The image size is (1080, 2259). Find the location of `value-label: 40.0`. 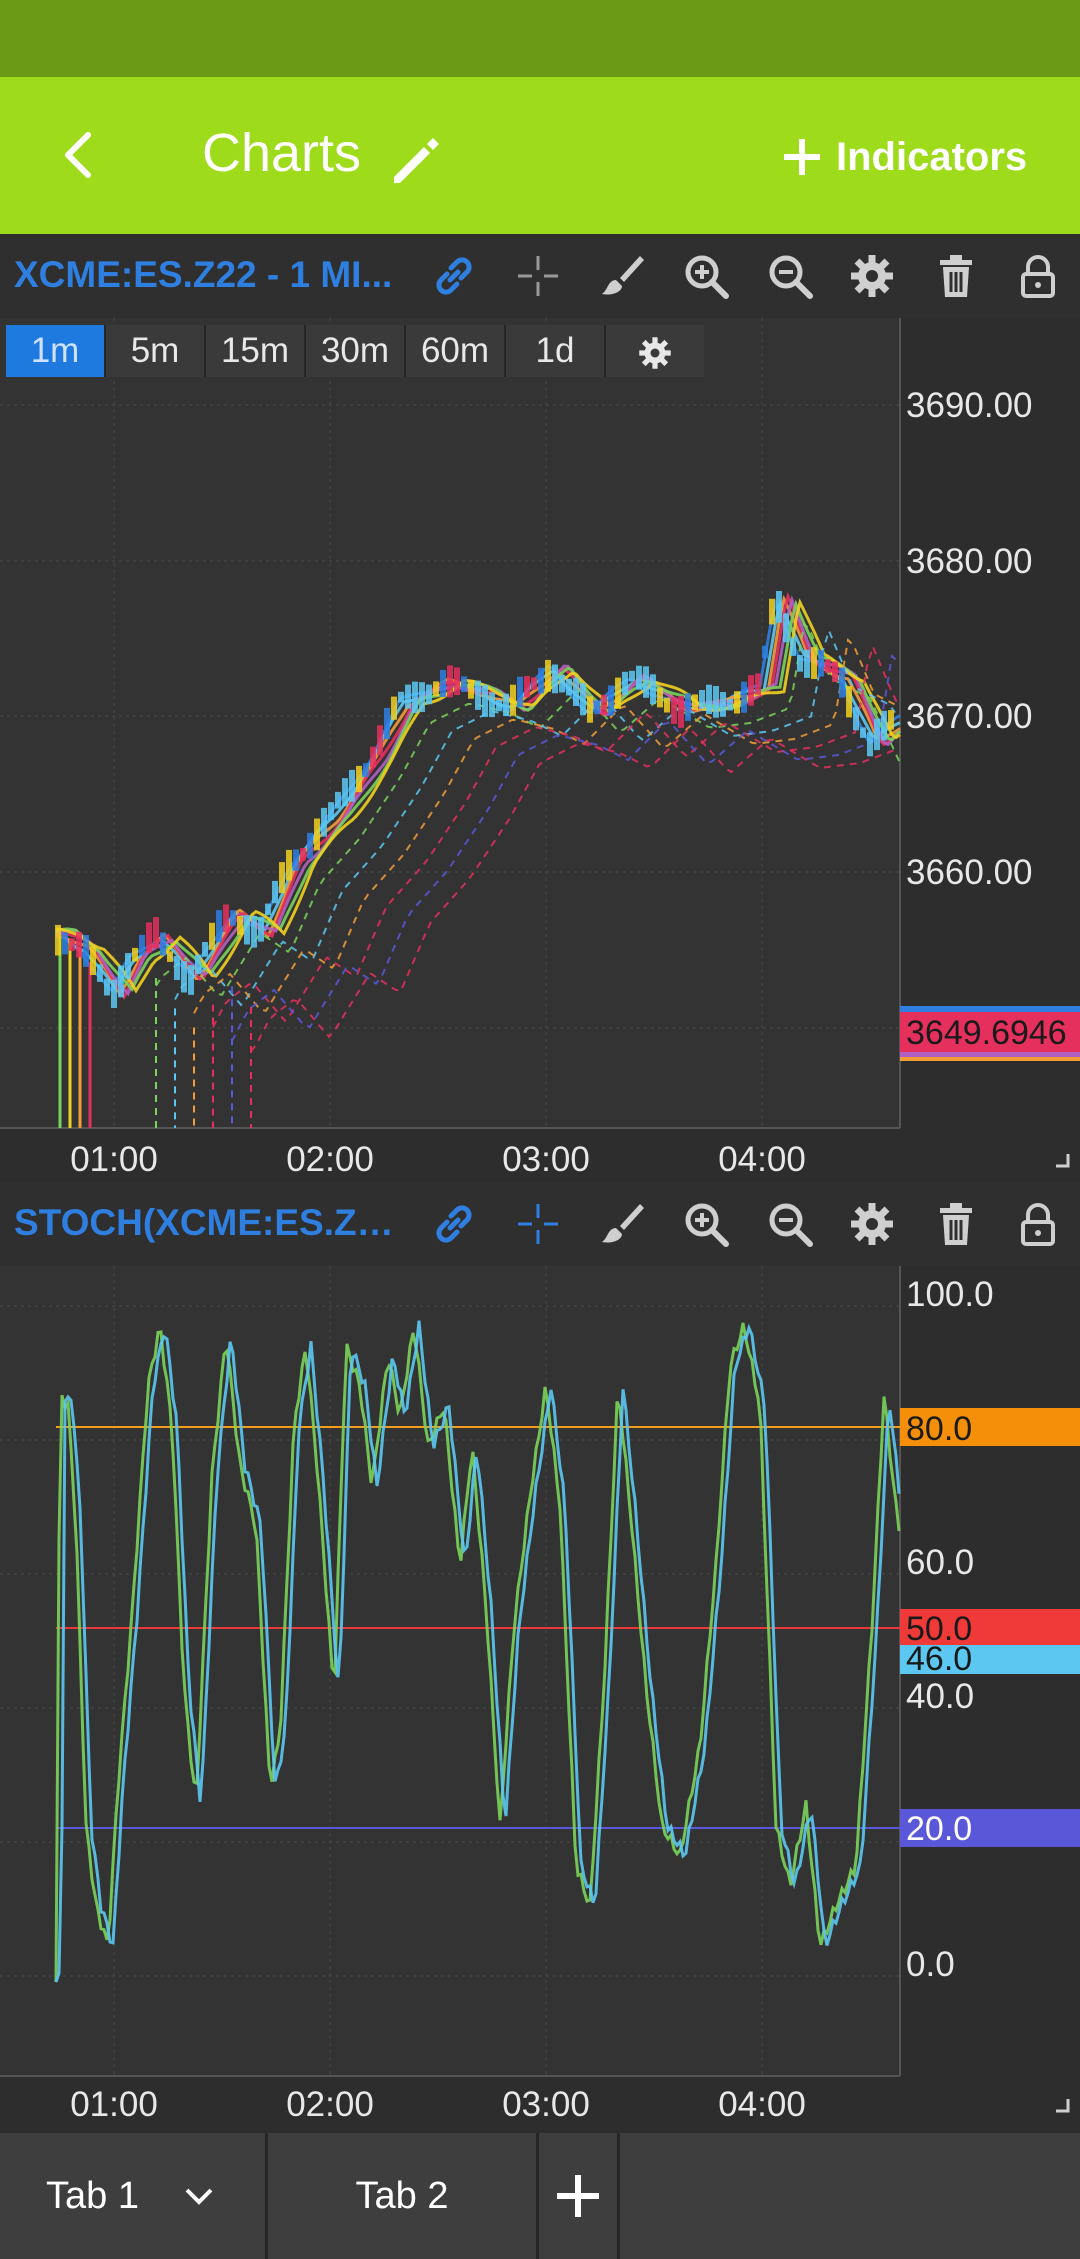

value-label: 40.0 is located at coordinates (940, 1696).